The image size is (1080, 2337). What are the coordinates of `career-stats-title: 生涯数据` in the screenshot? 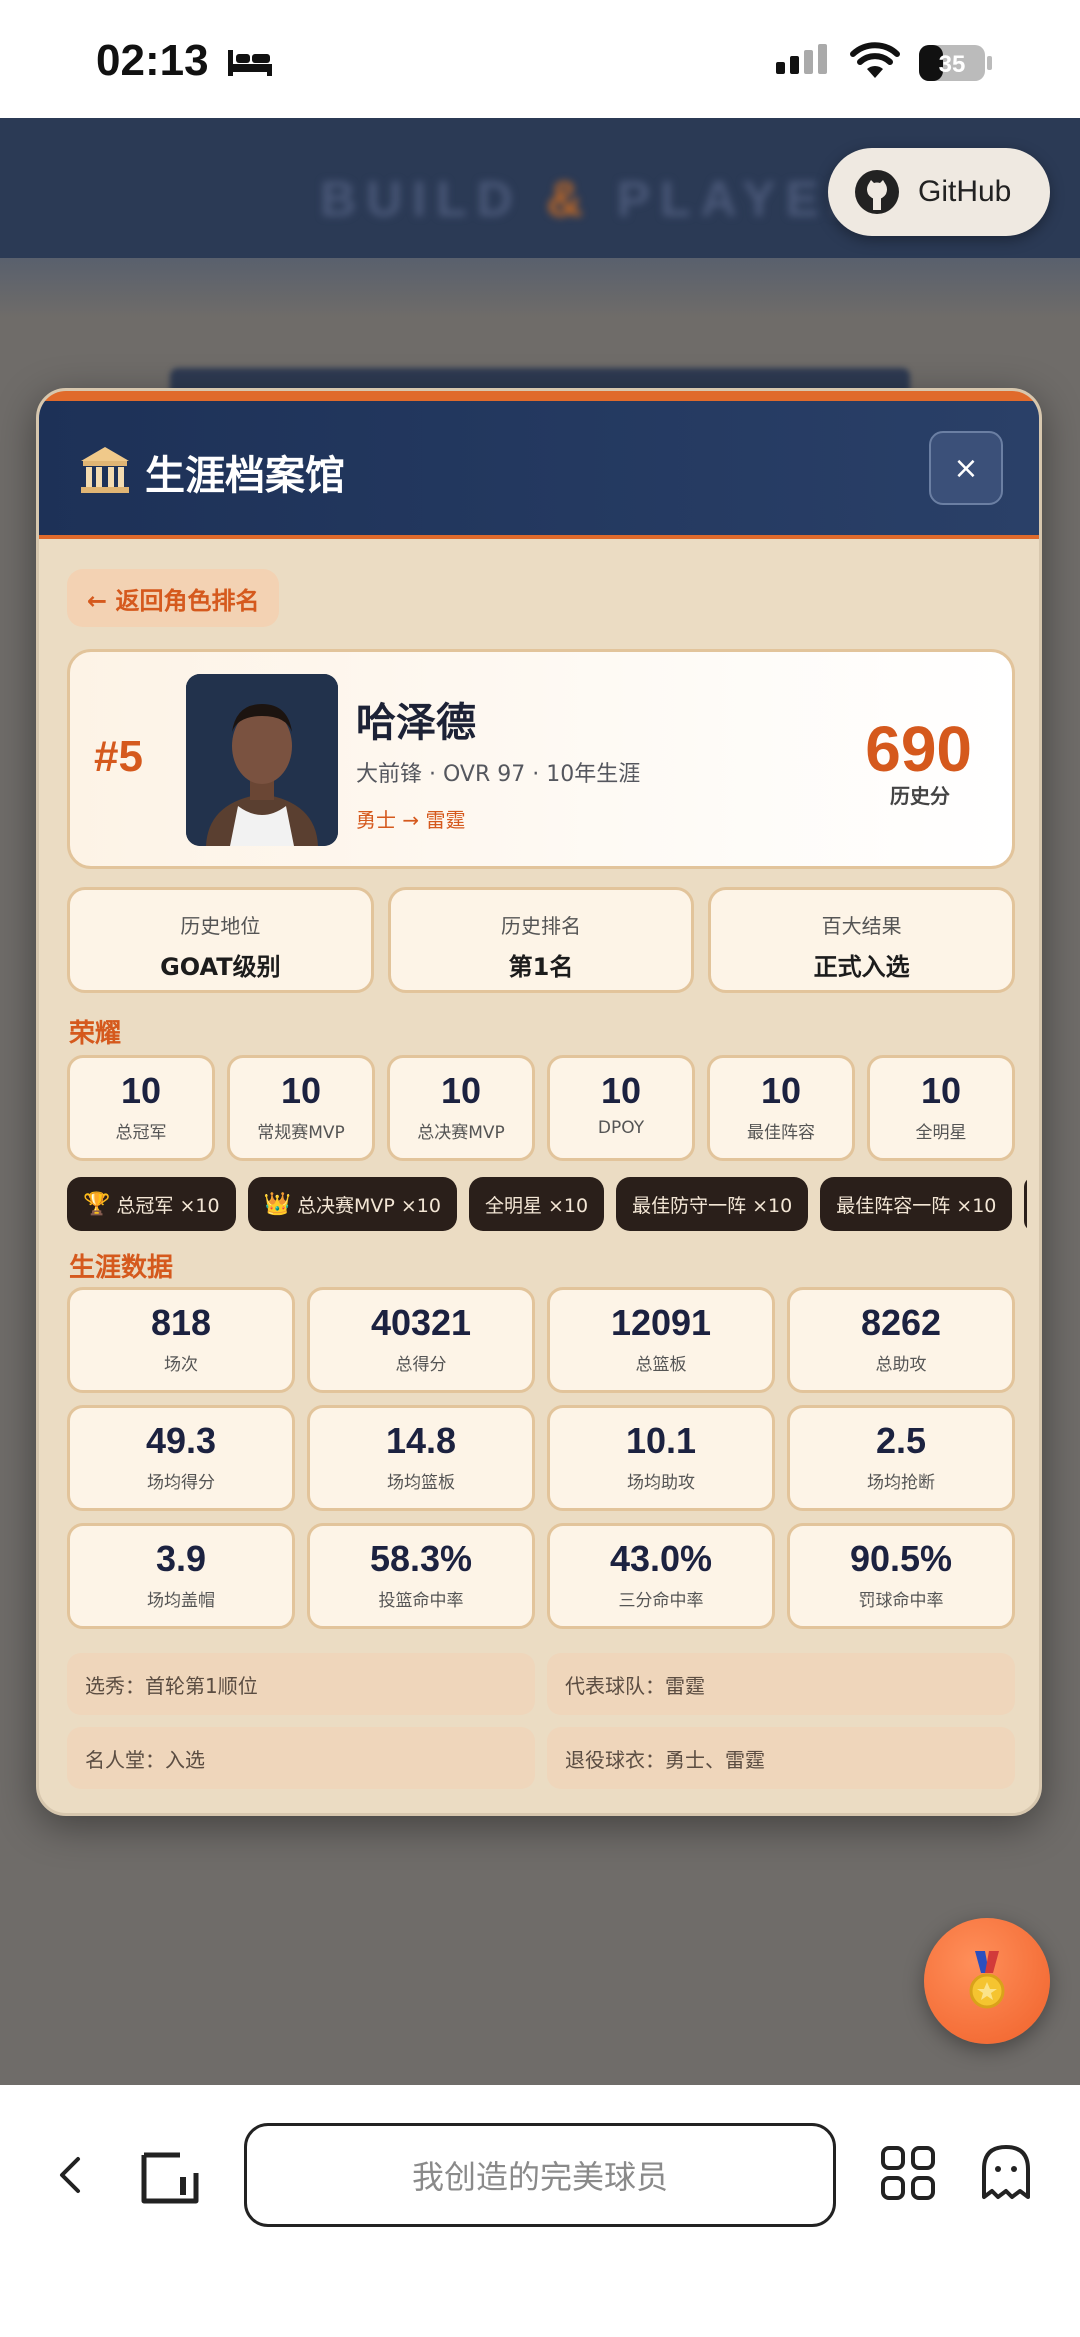 It's located at (121, 1268).